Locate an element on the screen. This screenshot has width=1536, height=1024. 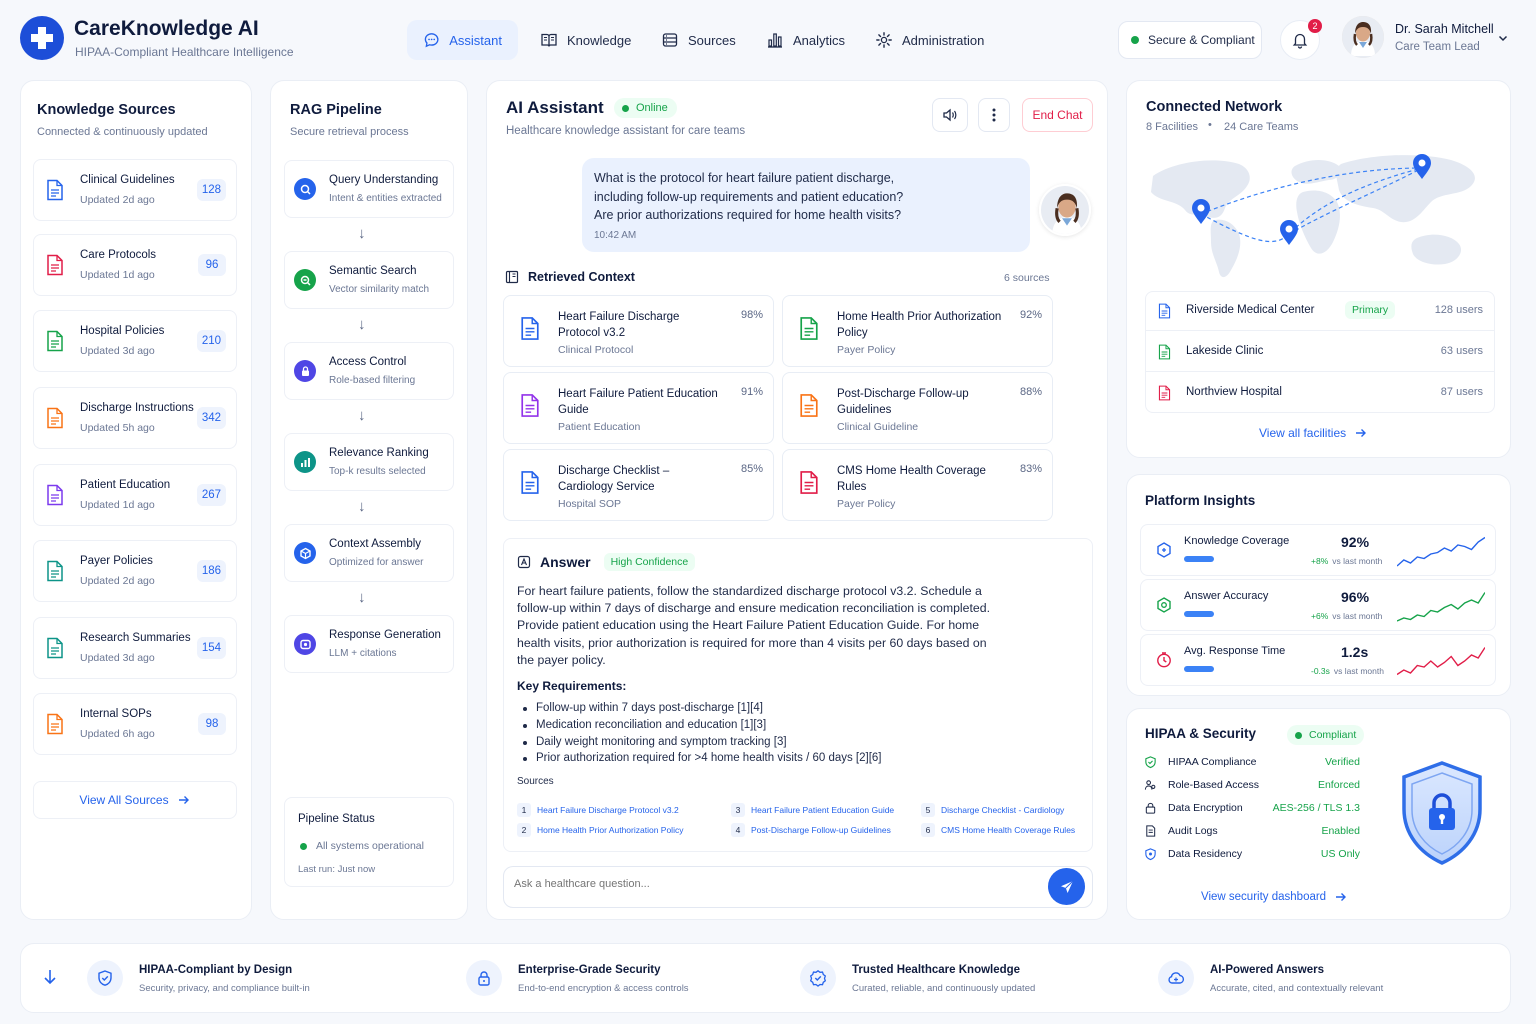
user-menu-chevron-icon is located at coordinates (1503, 38).